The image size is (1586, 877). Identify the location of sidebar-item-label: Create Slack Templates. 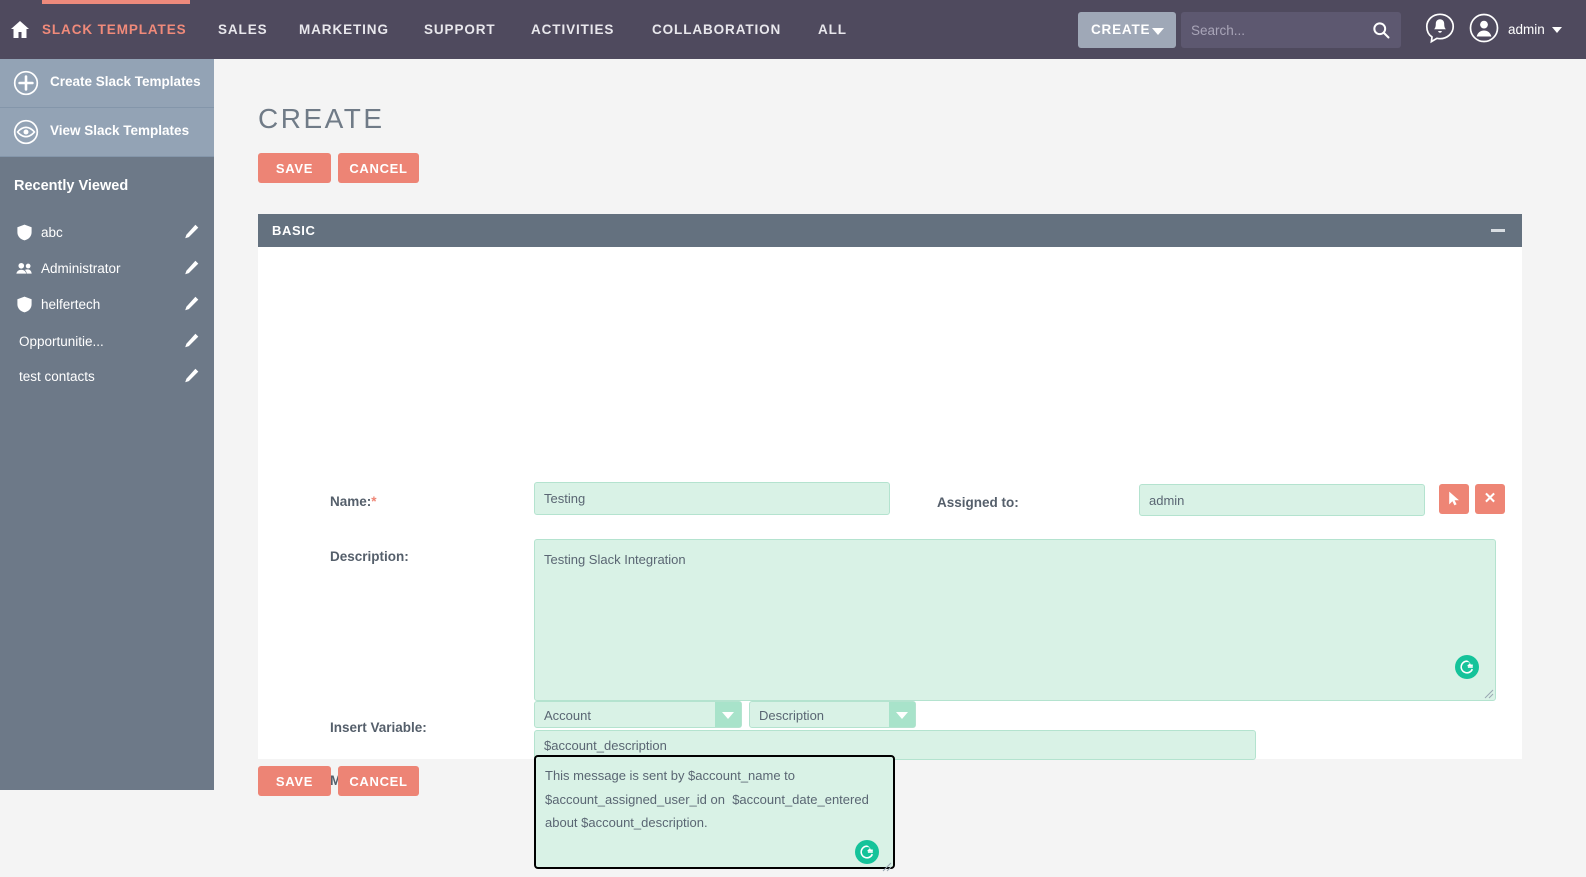
(125, 81).